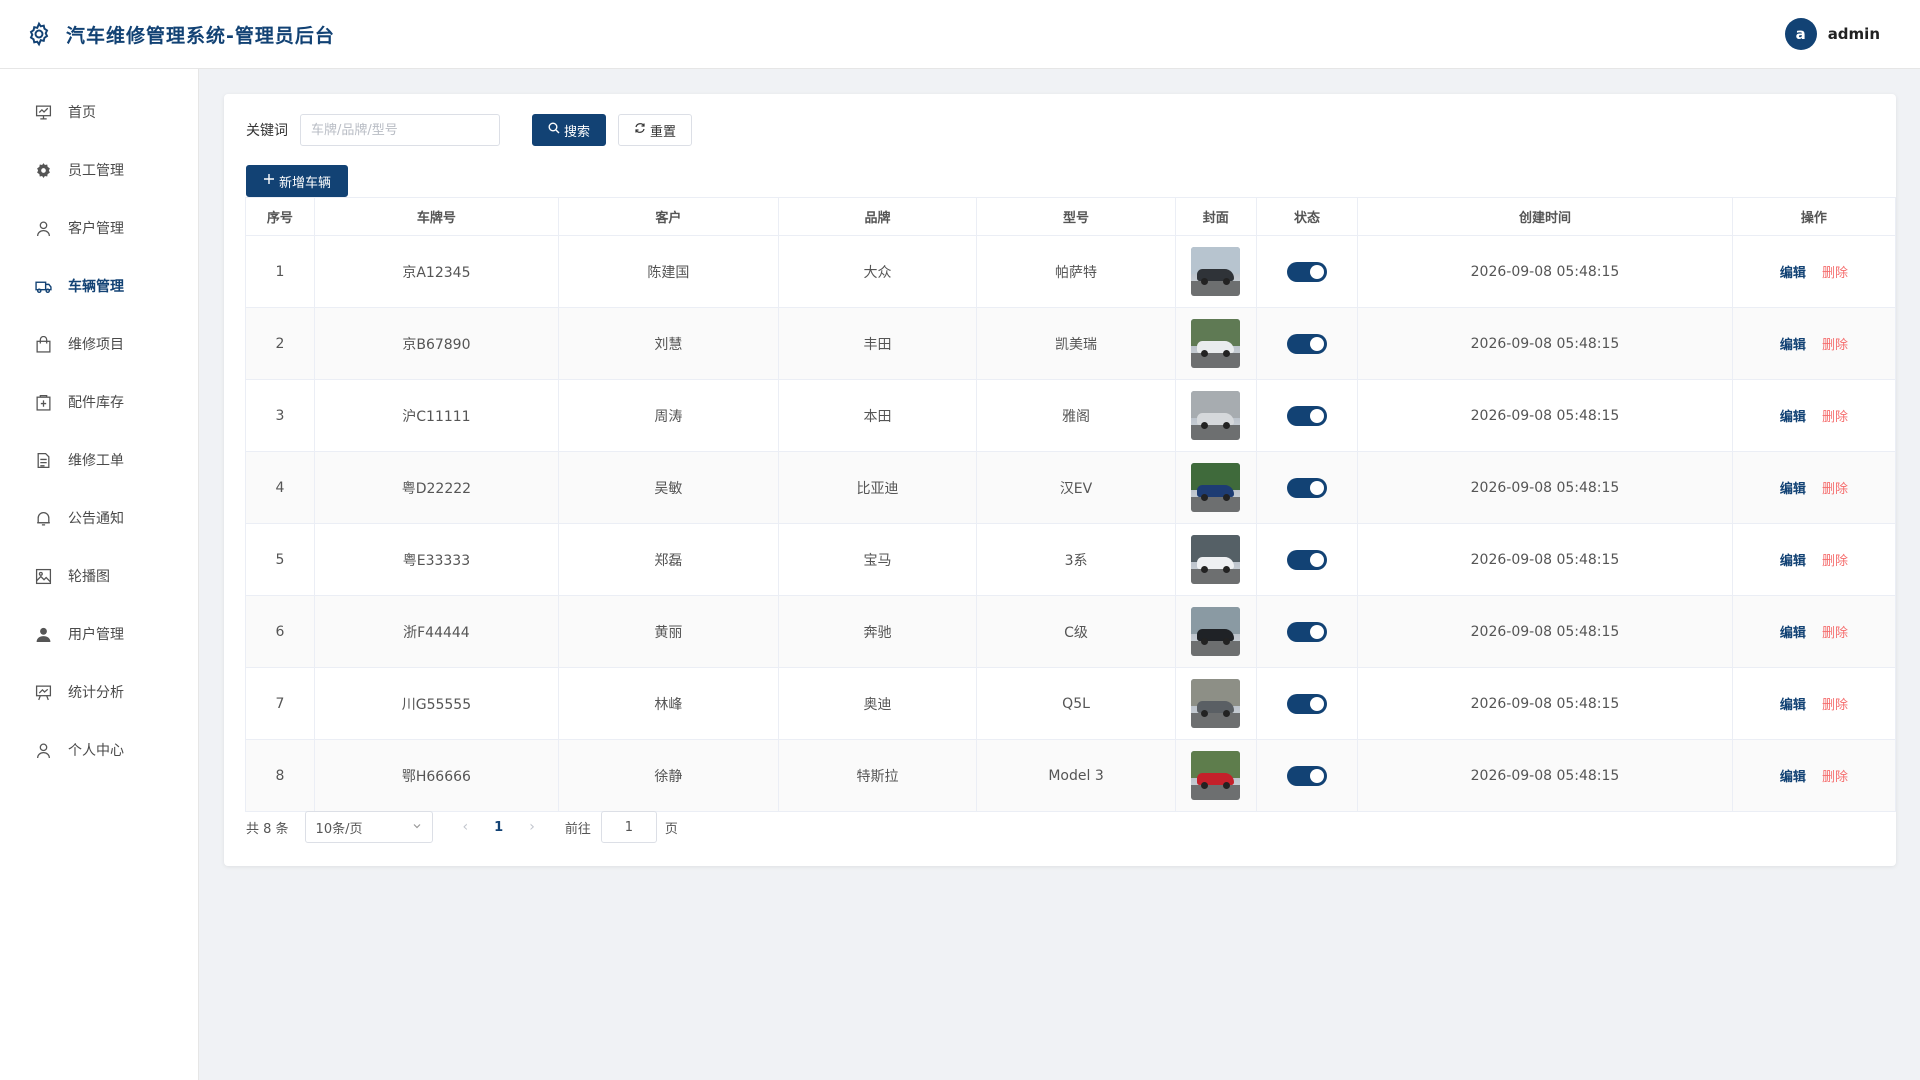 This screenshot has height=1080, width=1920. Describe the element at coordinates (668, 559) in the screenshot. I see `customer-cell: 郑磊` at that location.